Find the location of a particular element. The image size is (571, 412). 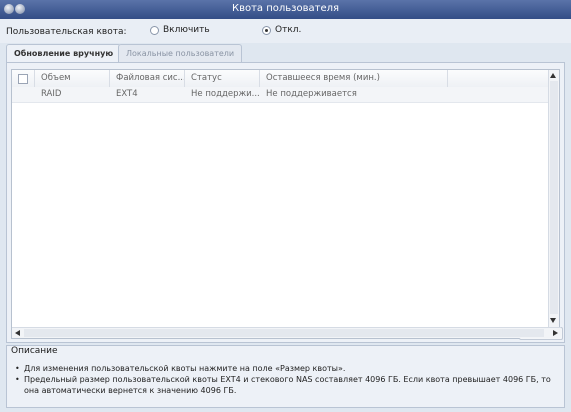

window-title: Квота пользователя is located at coordinates (285, 8).